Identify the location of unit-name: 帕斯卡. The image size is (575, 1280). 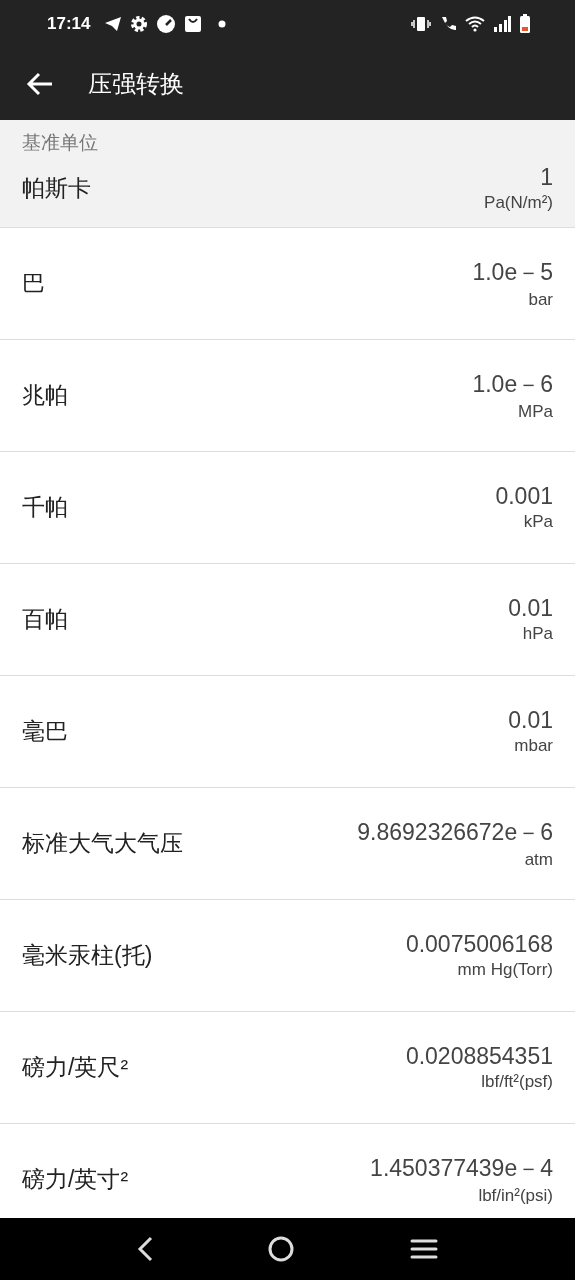
(56, 188).